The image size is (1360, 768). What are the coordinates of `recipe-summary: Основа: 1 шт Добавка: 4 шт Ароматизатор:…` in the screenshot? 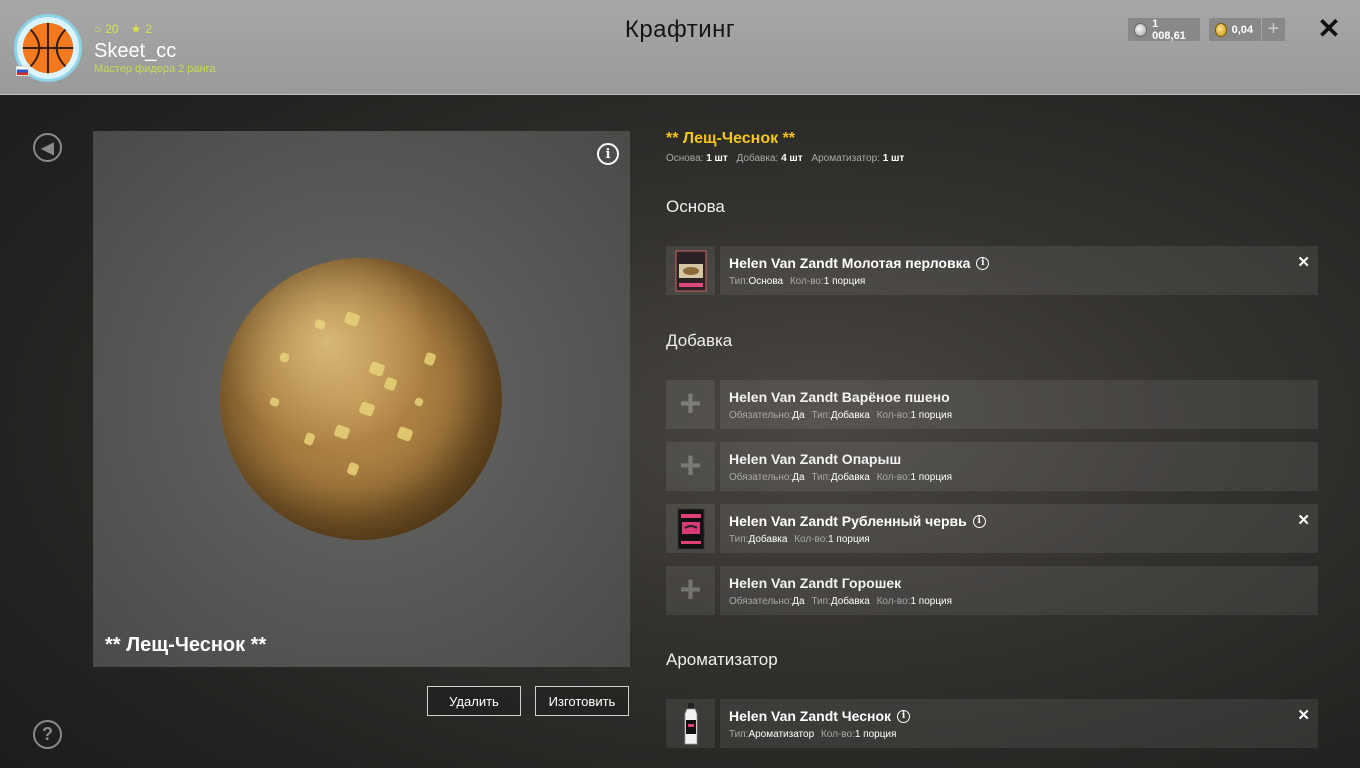 It's located at (785, 158).